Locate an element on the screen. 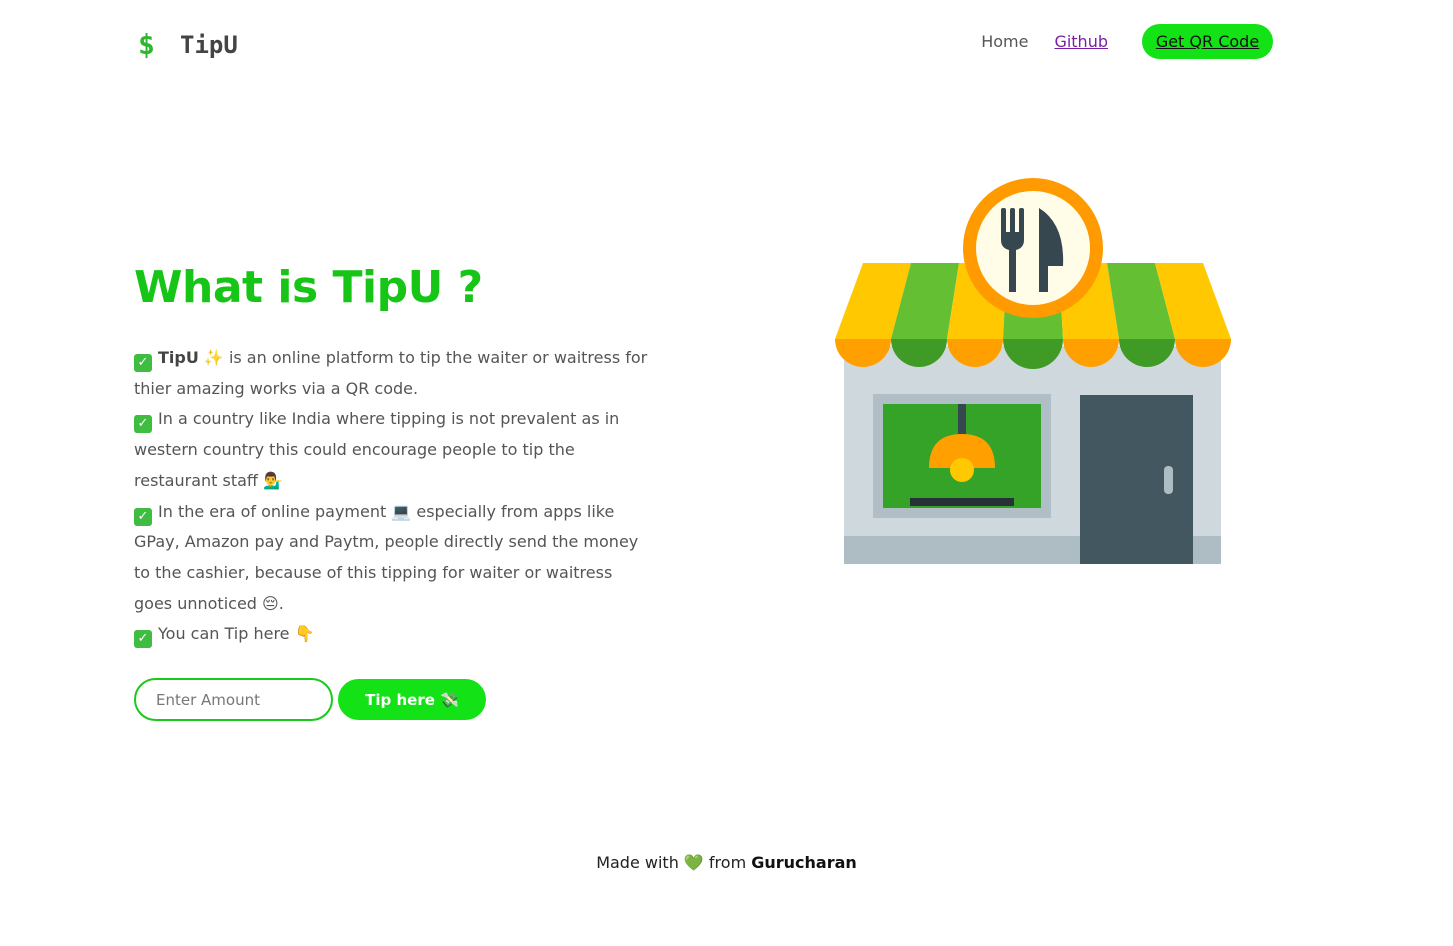 Image resolution: width=1453 pixels, height=946 pixels. hero-title: What is TipU ? is located at coordinates (308, 287).